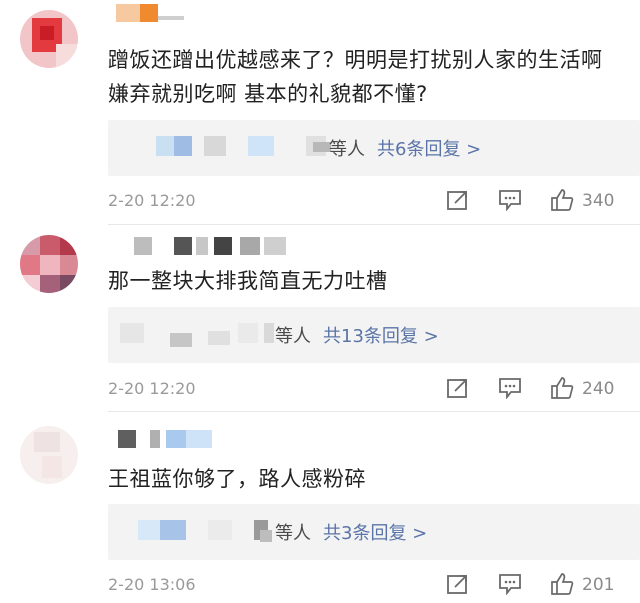 The width and height of the screenshot is (640, 603). I want to click on comment-text: 王祖蓝你够了，路人感粉碎, so click(237, 479).